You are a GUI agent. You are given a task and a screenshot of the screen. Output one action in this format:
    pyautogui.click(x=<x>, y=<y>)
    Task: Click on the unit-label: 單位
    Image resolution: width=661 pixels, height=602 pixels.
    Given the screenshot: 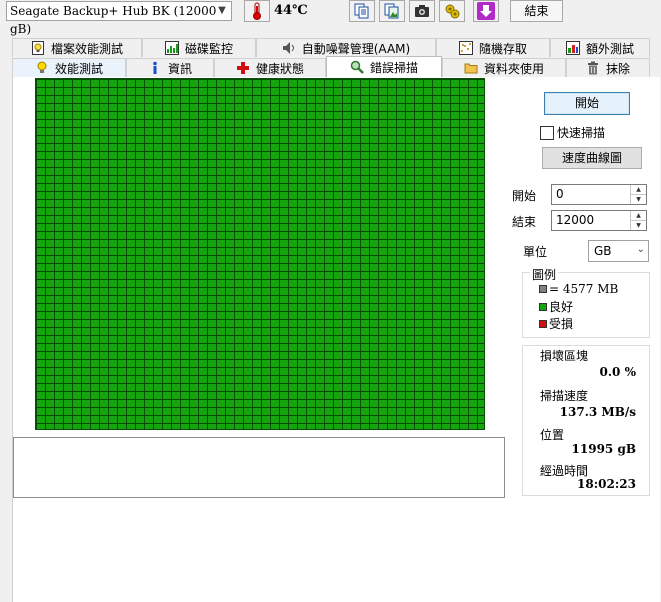 What is the action you would take?
    pyautogui.click(x=535, y=252)
    